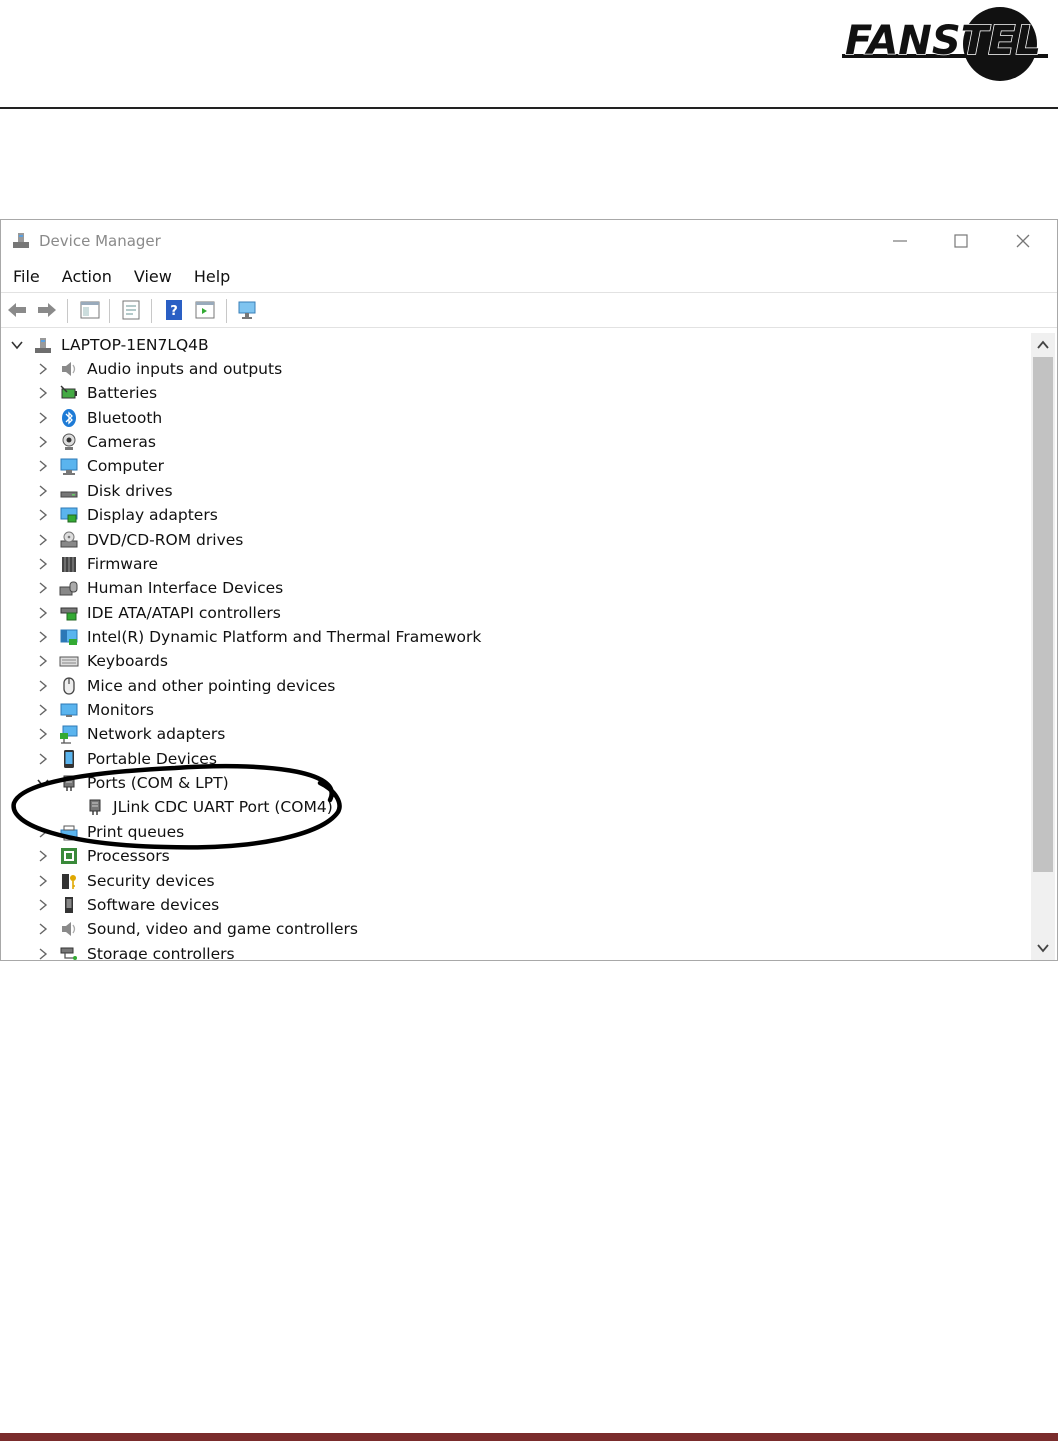 This screenshot has width=1058, height=1441. I want to click on tree-category-item: Software devices, so click(261, 905).